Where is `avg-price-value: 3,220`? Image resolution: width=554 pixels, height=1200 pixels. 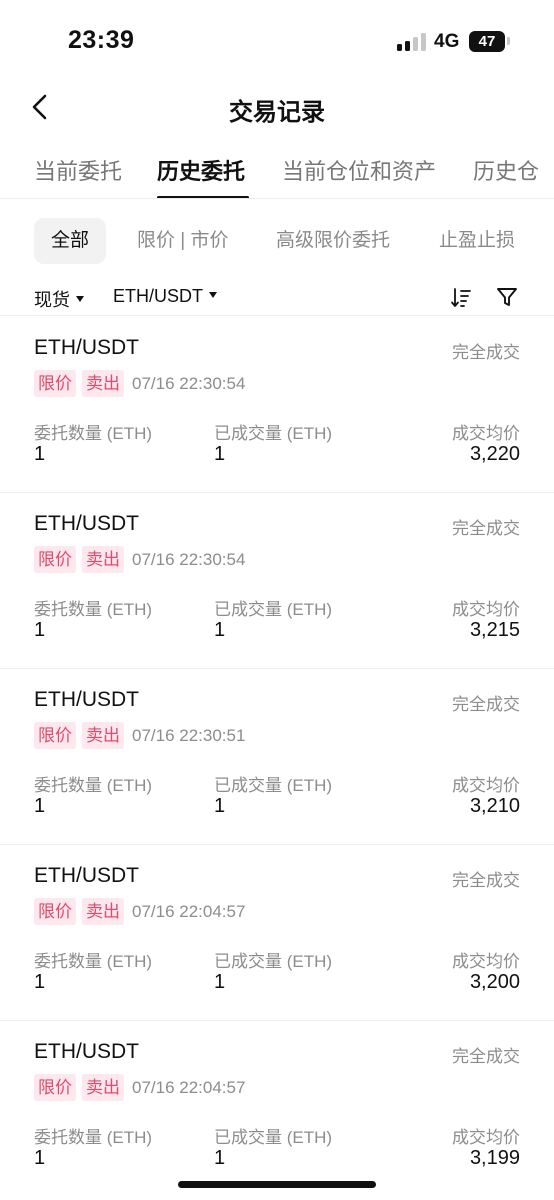
avg-price-value: 3,220 is located at coordinates (494, 454).